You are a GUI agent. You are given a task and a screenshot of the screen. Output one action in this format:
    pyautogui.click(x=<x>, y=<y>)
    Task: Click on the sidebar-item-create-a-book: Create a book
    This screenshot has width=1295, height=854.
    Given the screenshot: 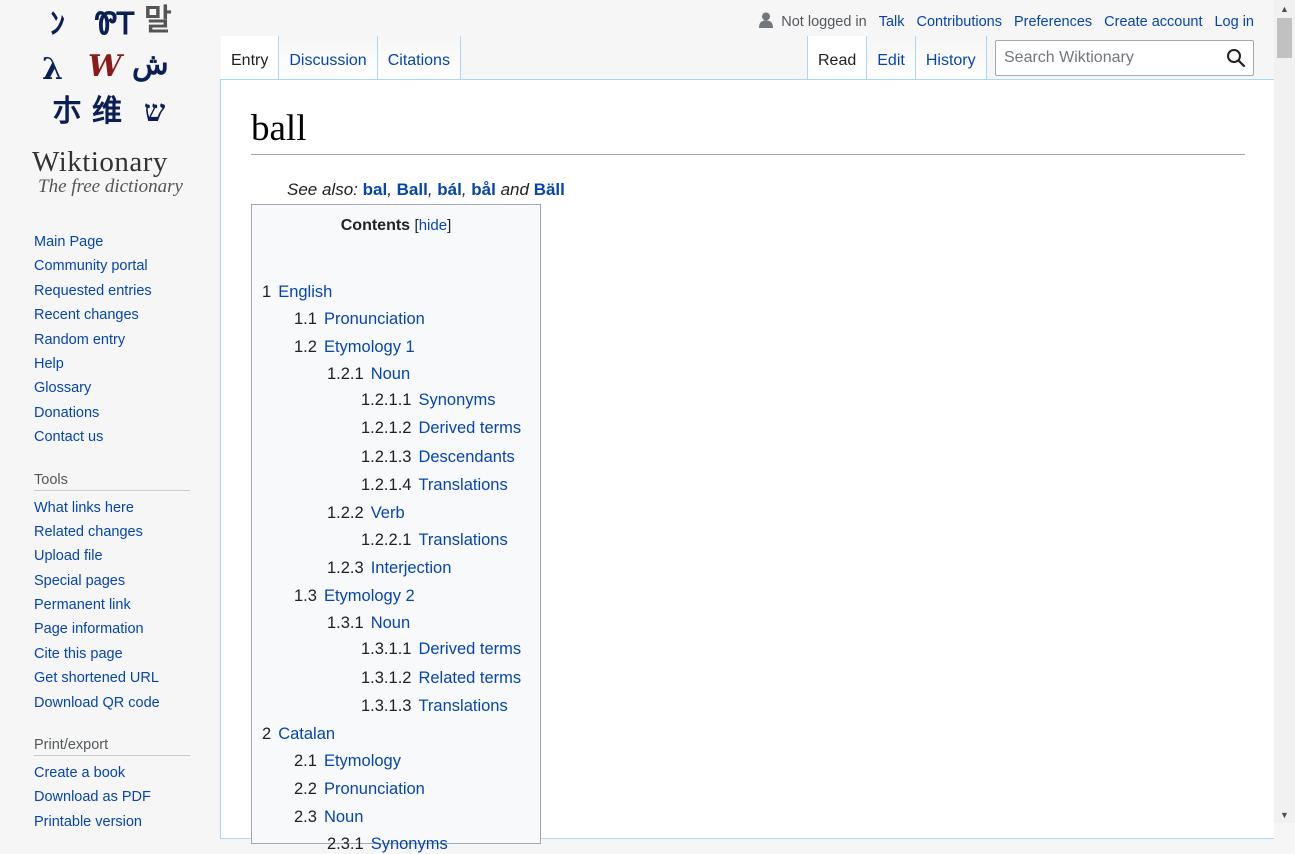 What is the action you would take?
    pyautogui.click(x=79, y=773)
    